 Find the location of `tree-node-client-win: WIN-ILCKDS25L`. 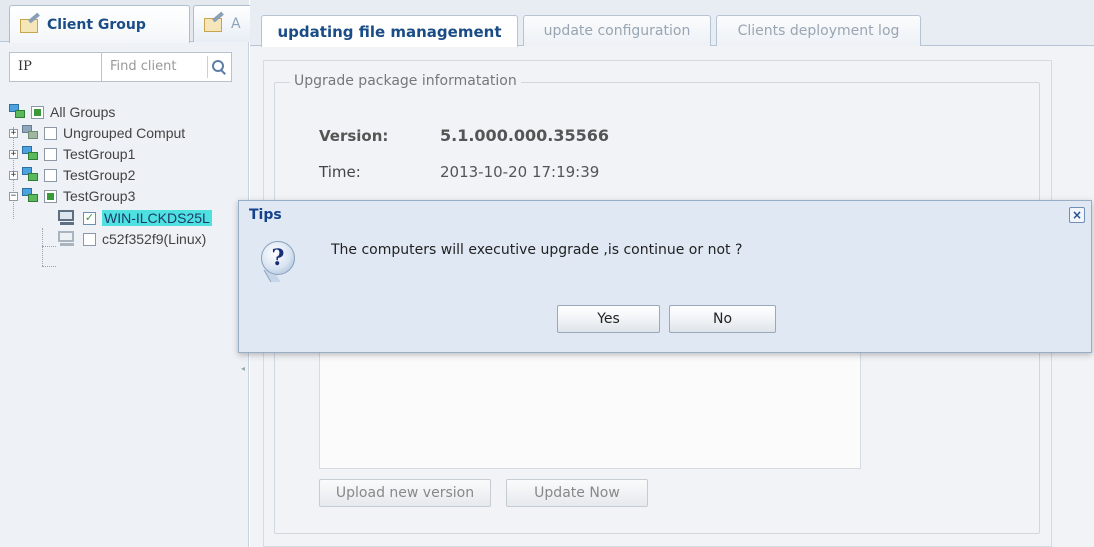

tree-node-client-win: WIN-ILCKDS25L is located at coordinates (134, 218).